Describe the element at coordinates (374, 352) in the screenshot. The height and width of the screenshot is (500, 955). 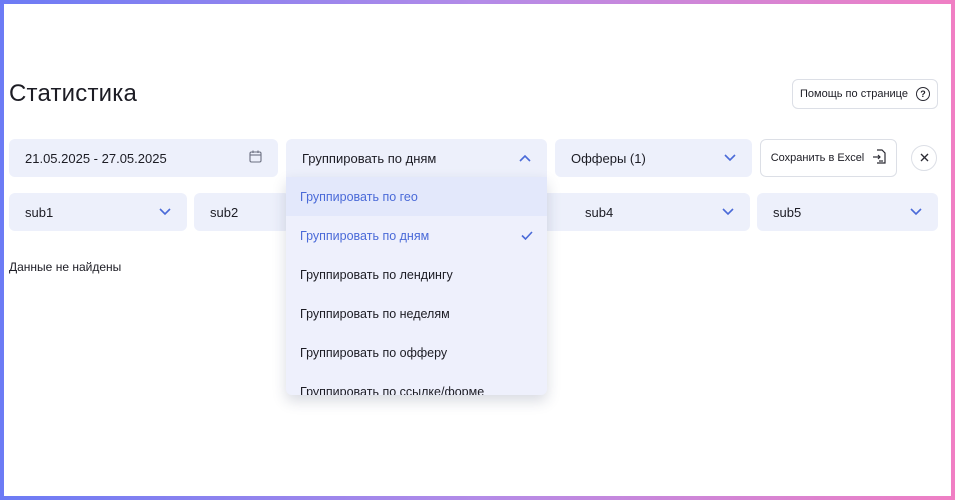
I see `group-option-label: Группировать по офферу` at that location.